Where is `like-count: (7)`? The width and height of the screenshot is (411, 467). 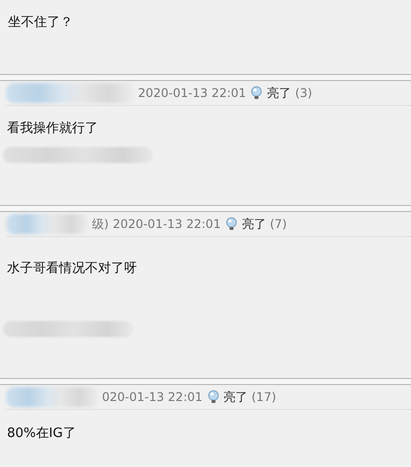 like-count: (7) is located at coordinates (278, 224).